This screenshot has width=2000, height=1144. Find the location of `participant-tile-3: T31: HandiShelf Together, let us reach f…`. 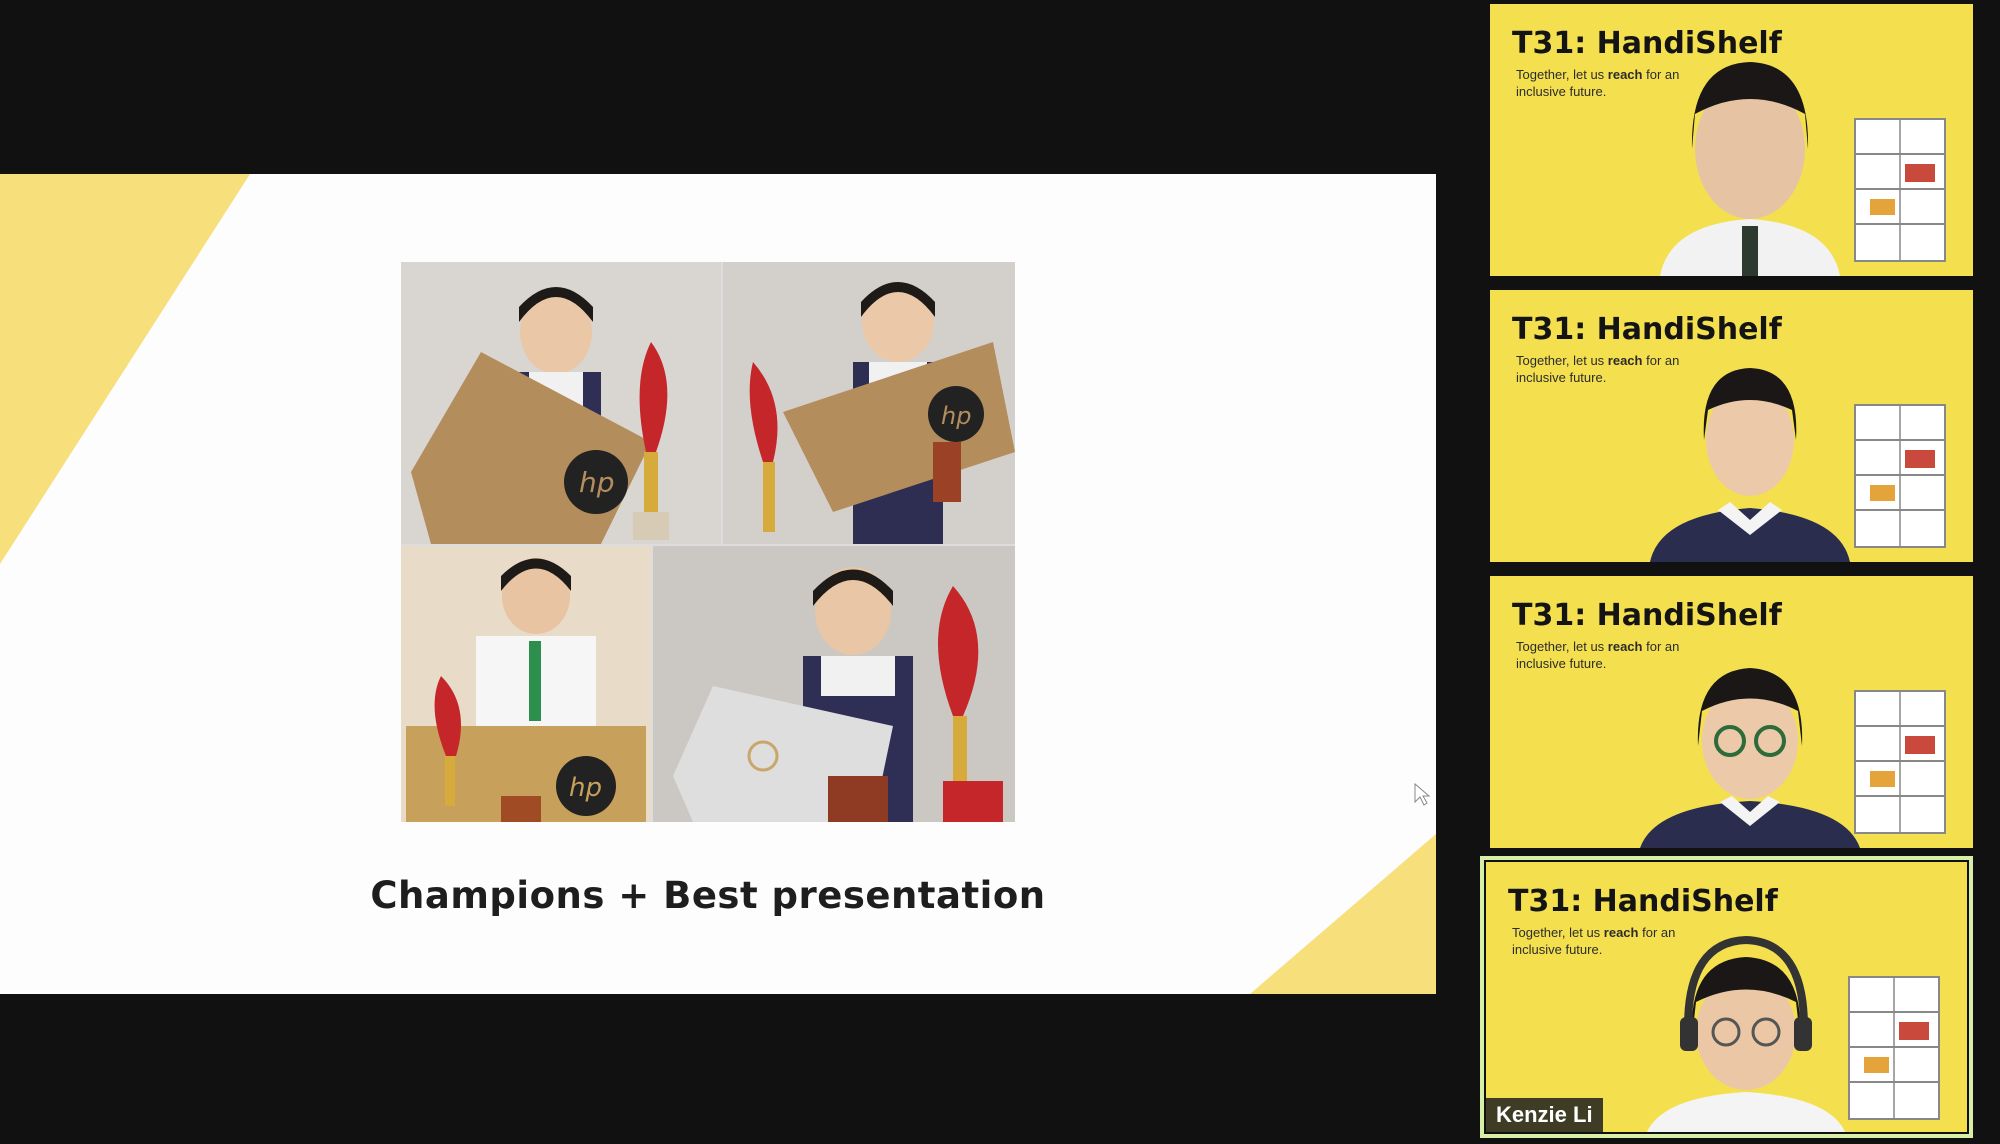

participant-tile-3: T31: HandiShelf Together, let us reach f… is located at coordinates (1731, 712).